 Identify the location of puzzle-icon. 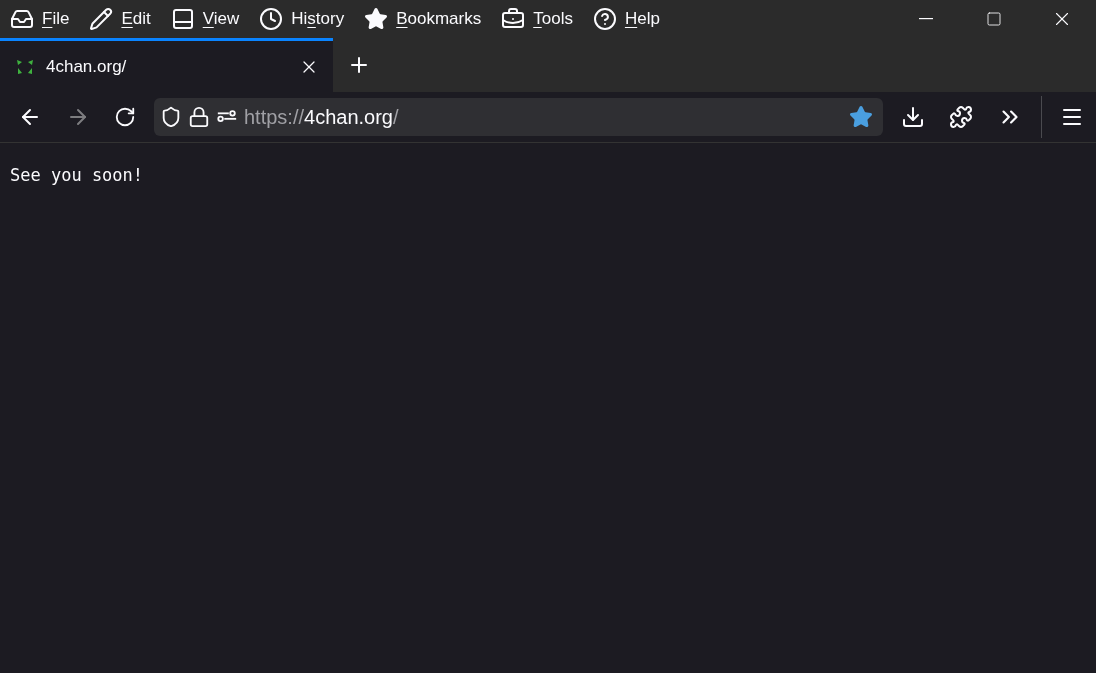
(961, 117).